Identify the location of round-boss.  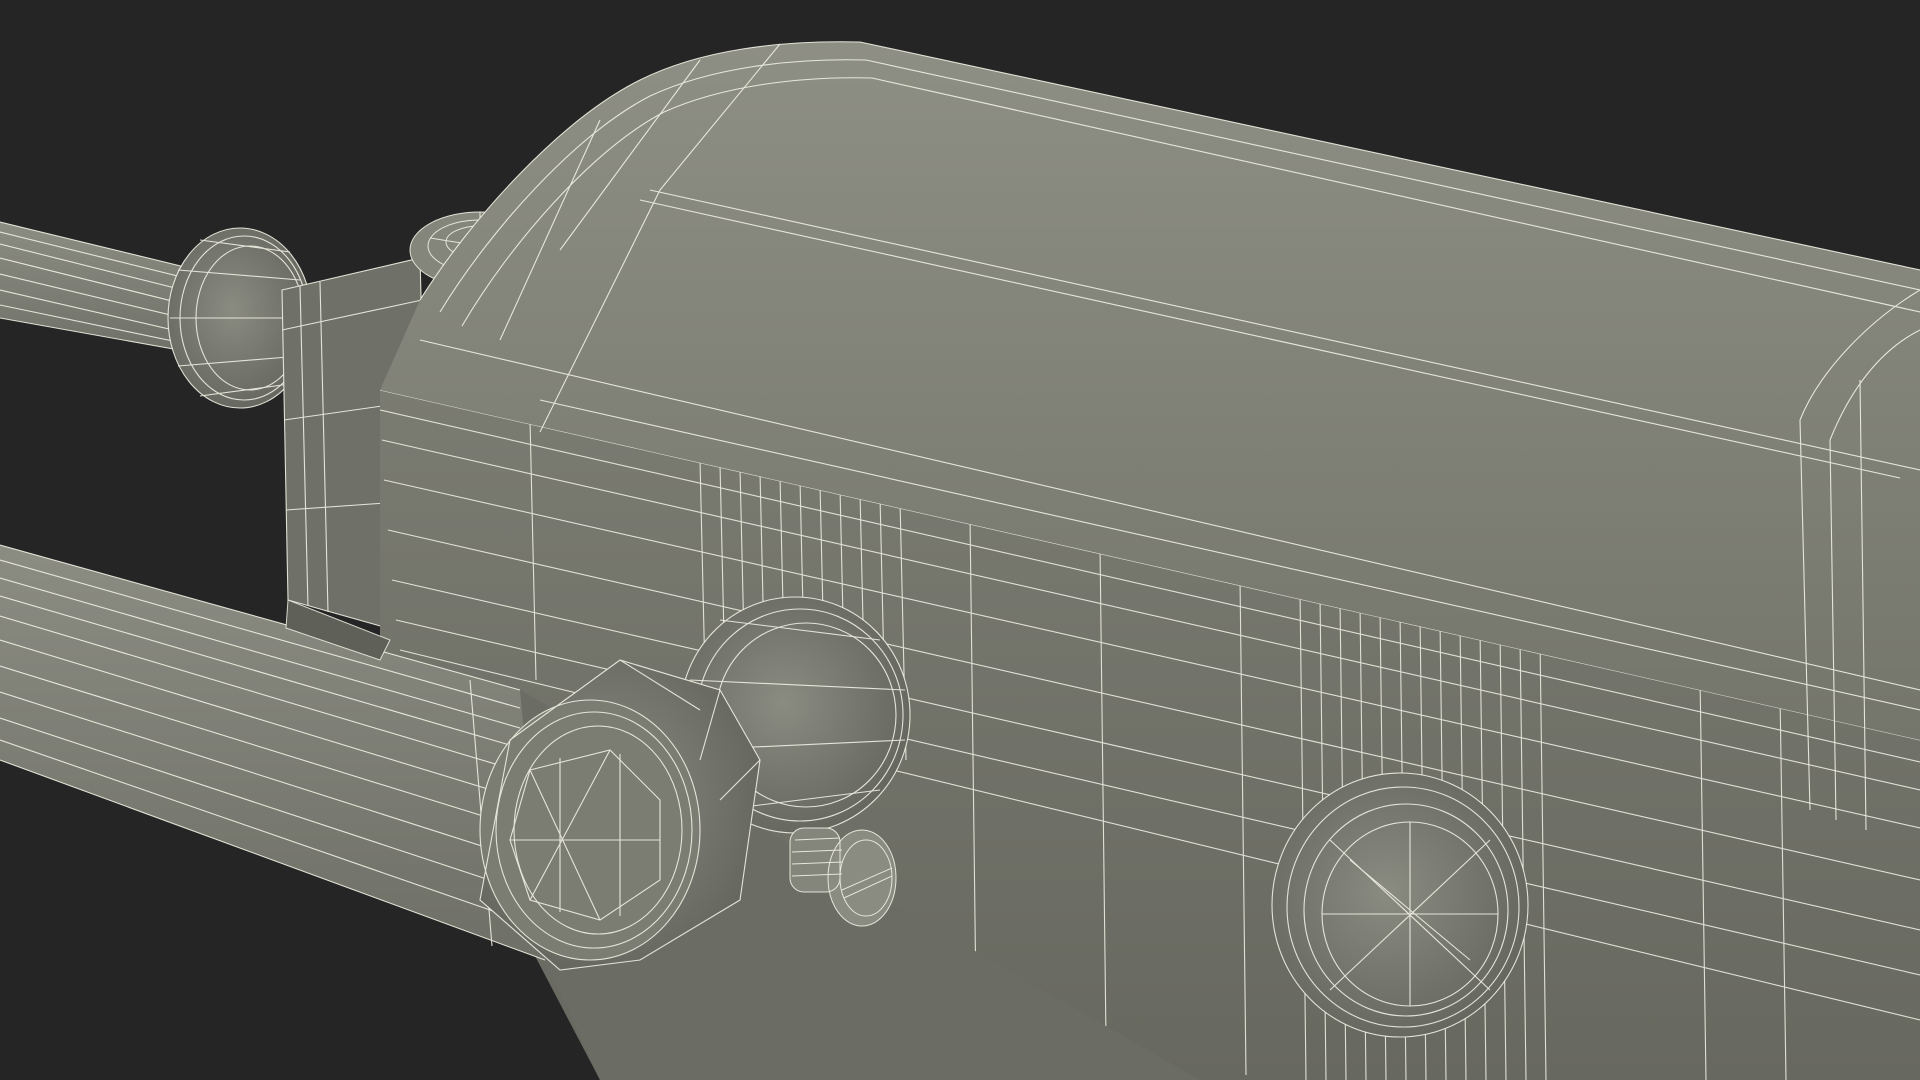
(1400, 905).